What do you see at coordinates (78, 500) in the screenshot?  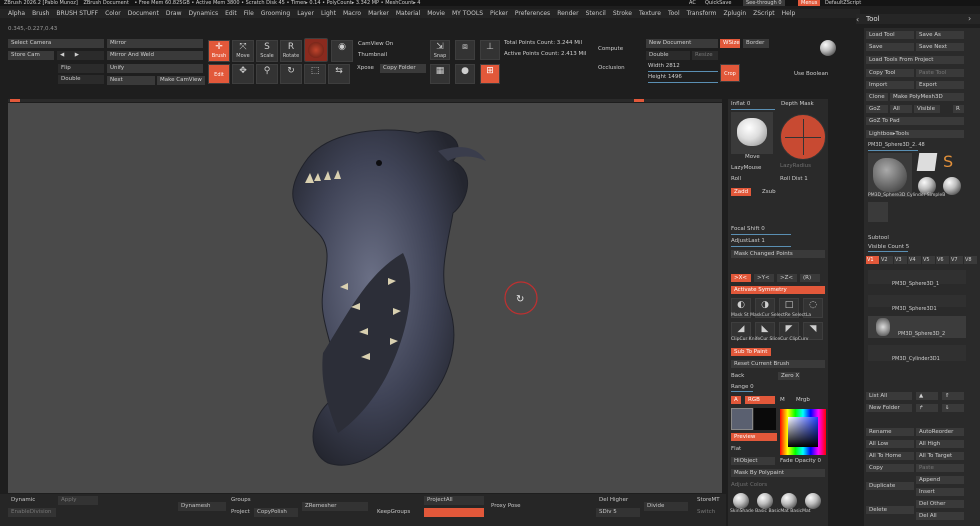 I see `apply-button: Apply` at bounding box center [78, 500].